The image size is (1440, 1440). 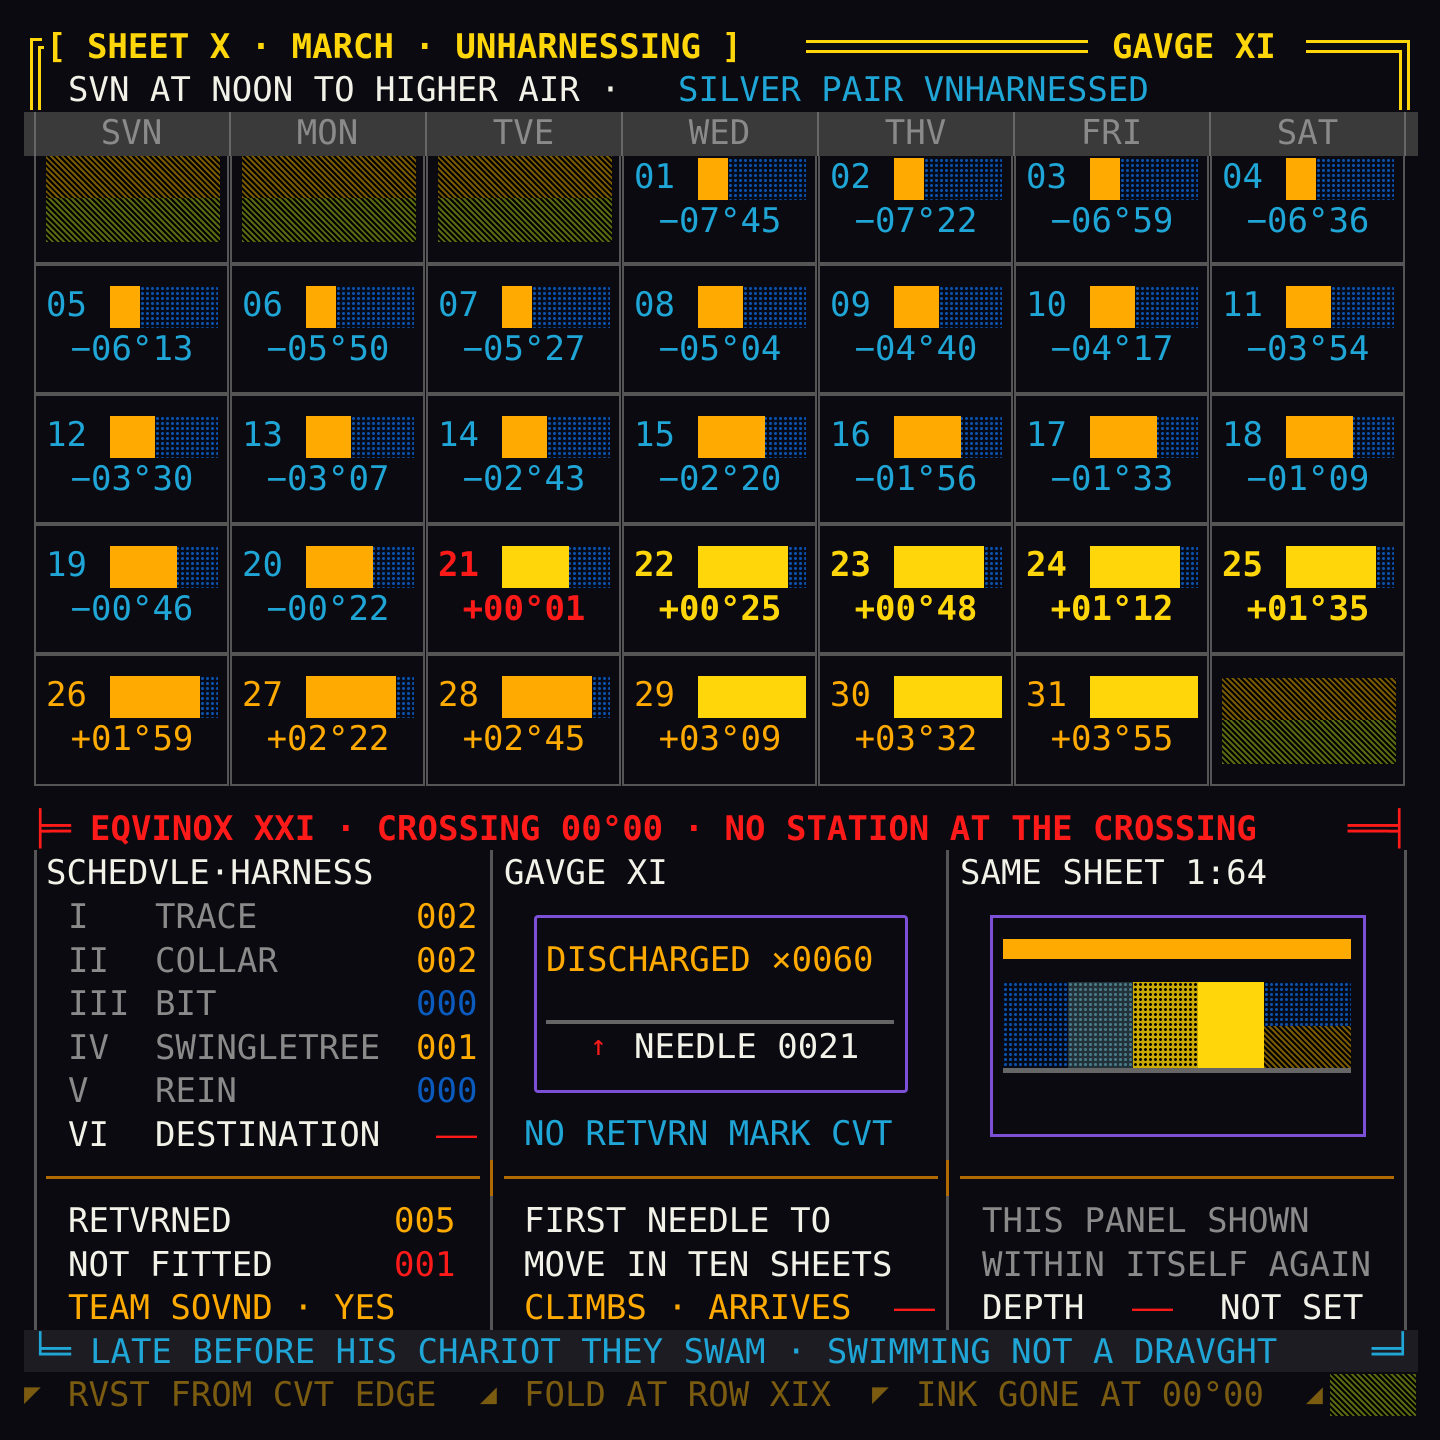 I want to click on declination: +03°09, so click(x=720, y=739).